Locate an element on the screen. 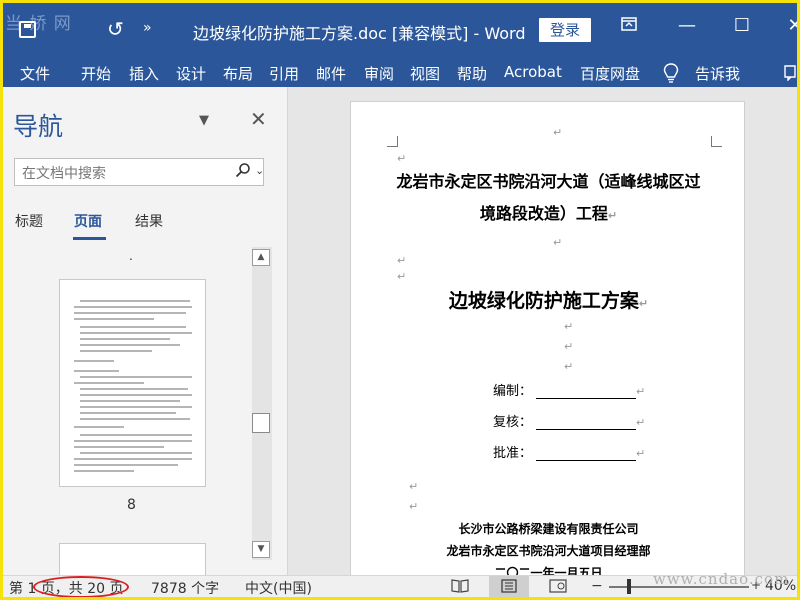 The height and width of the screenshot is (600, 800). search-options-chevron-icon: ⌄ is located at coordinates (259, 170).